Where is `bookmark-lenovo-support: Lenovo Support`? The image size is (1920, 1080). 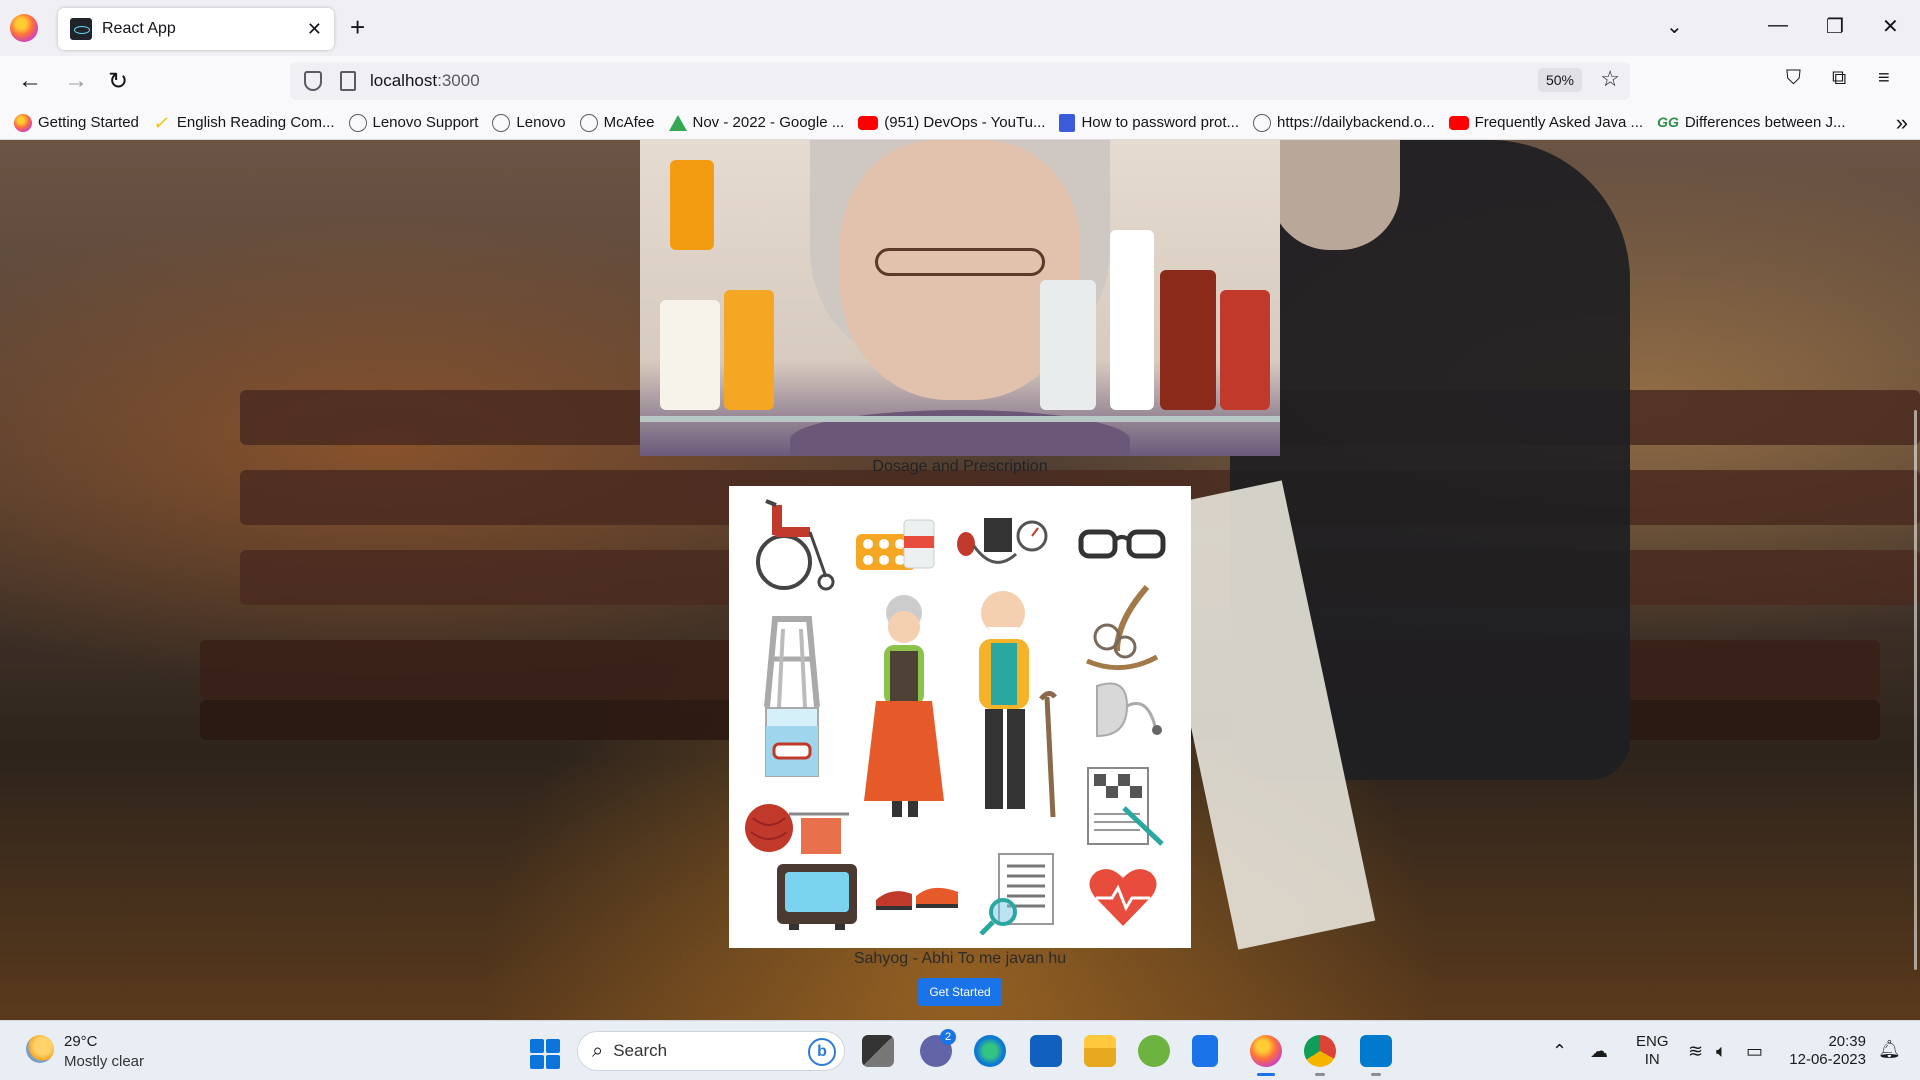 bookmark-lenovo-support: Lenovo Support is located at coordinates (413, 122).